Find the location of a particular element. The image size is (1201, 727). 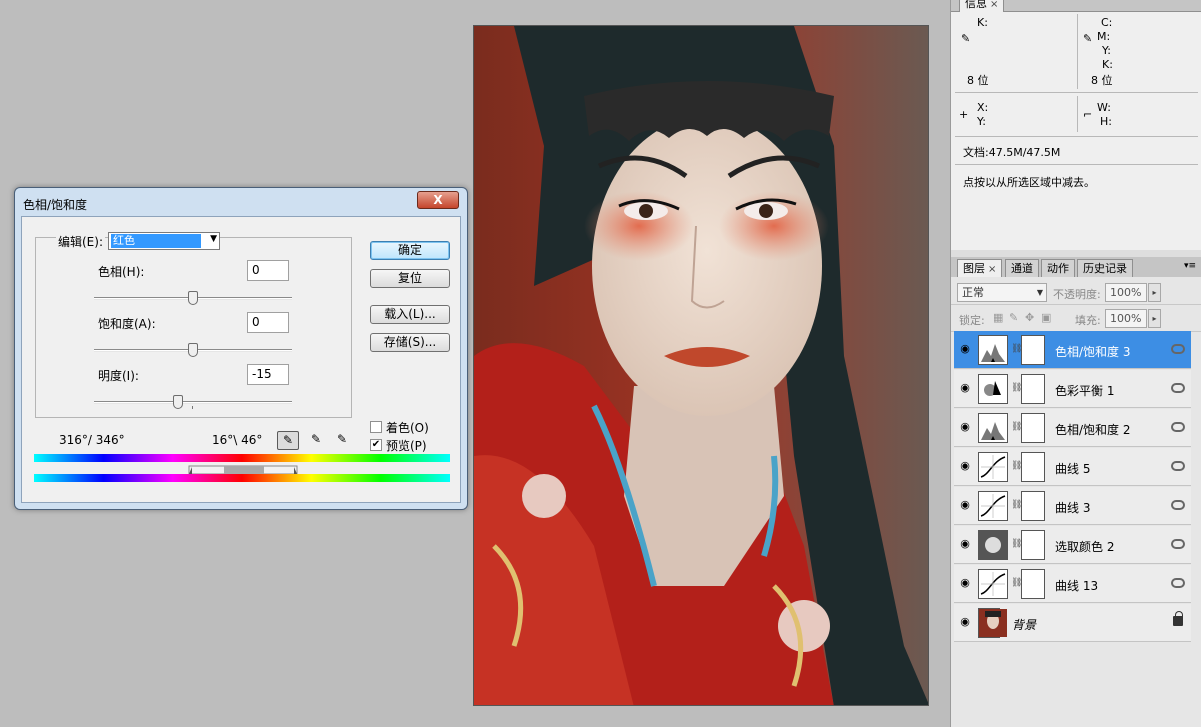

layer-row: ◉ ⛓ 曲线 13 is located at coordinates (1072, 584).